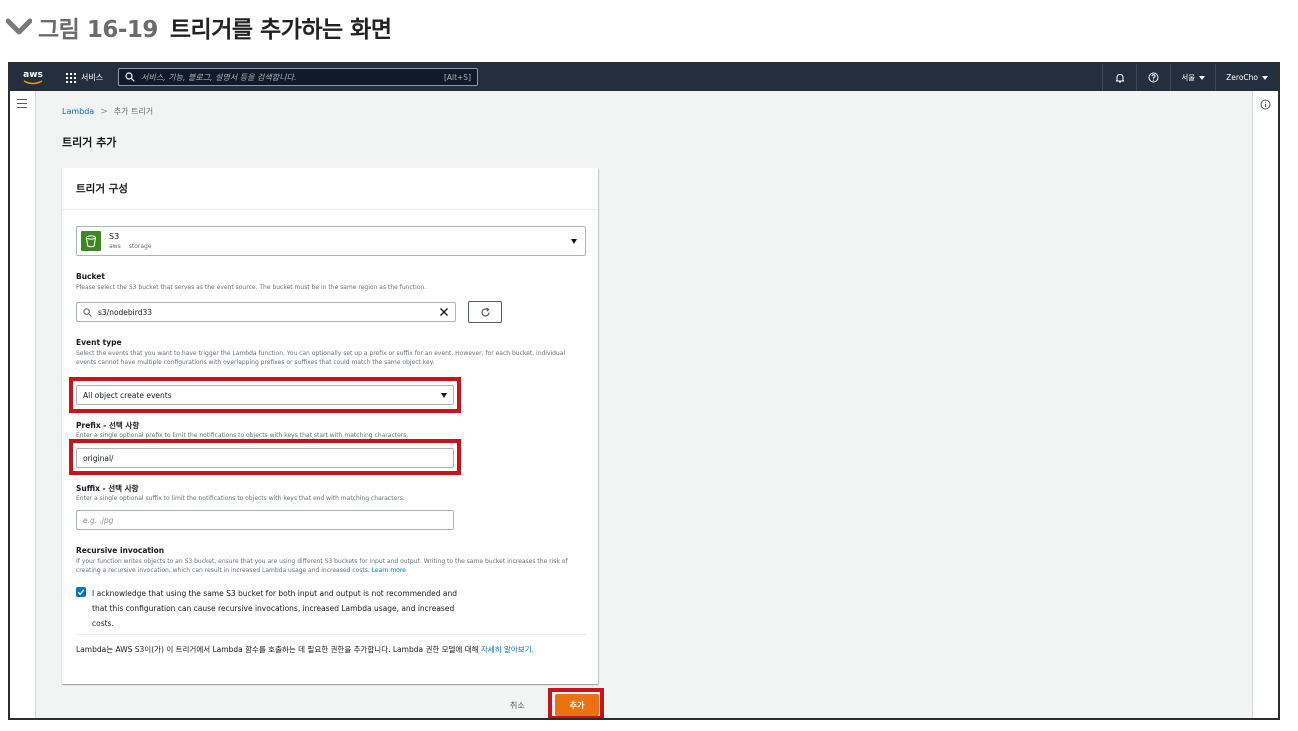  What do you see at coordinates (71, 77) in the screenshot?
I see `grid-icon` at bounding box center [71, 77].